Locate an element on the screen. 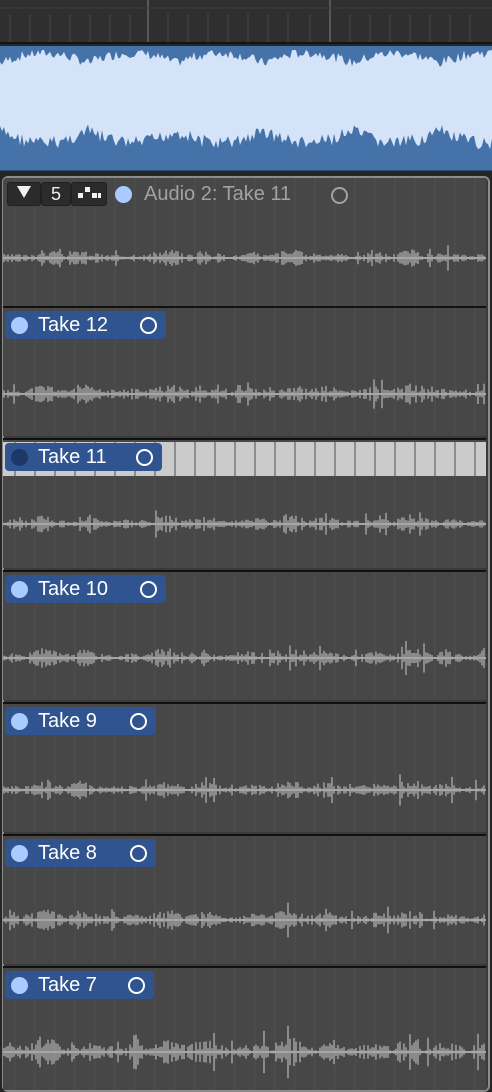 The height and width of the screenshot is (1092, 492). take-label: Take 7 is located at coordinates (67, 984).